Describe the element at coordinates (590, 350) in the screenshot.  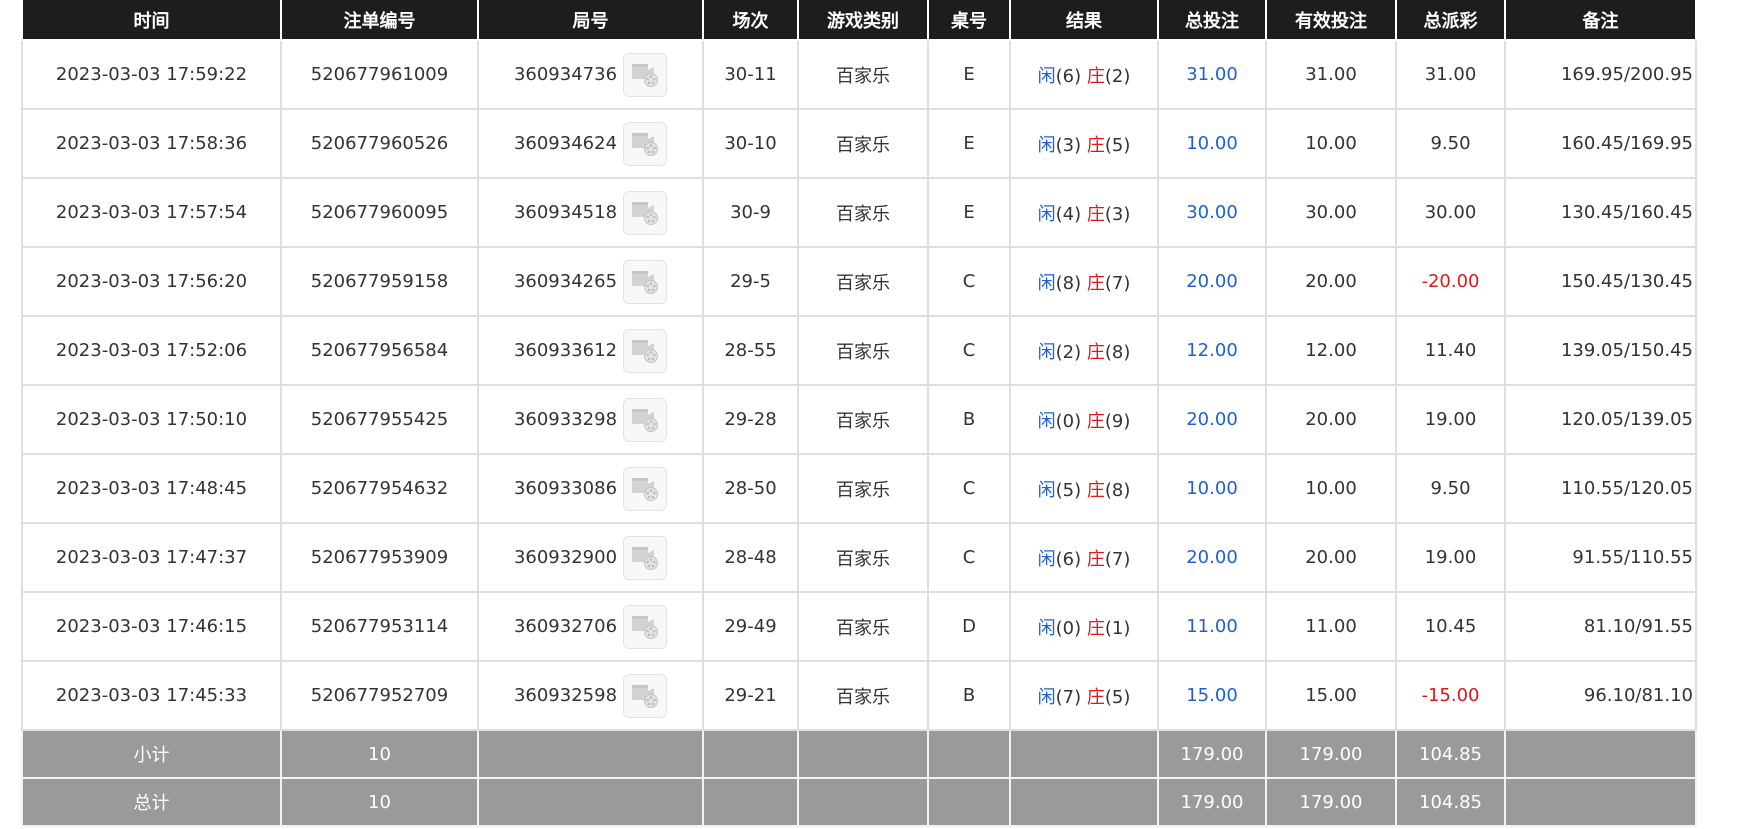
I see `cell-round: 360933612` at that location.